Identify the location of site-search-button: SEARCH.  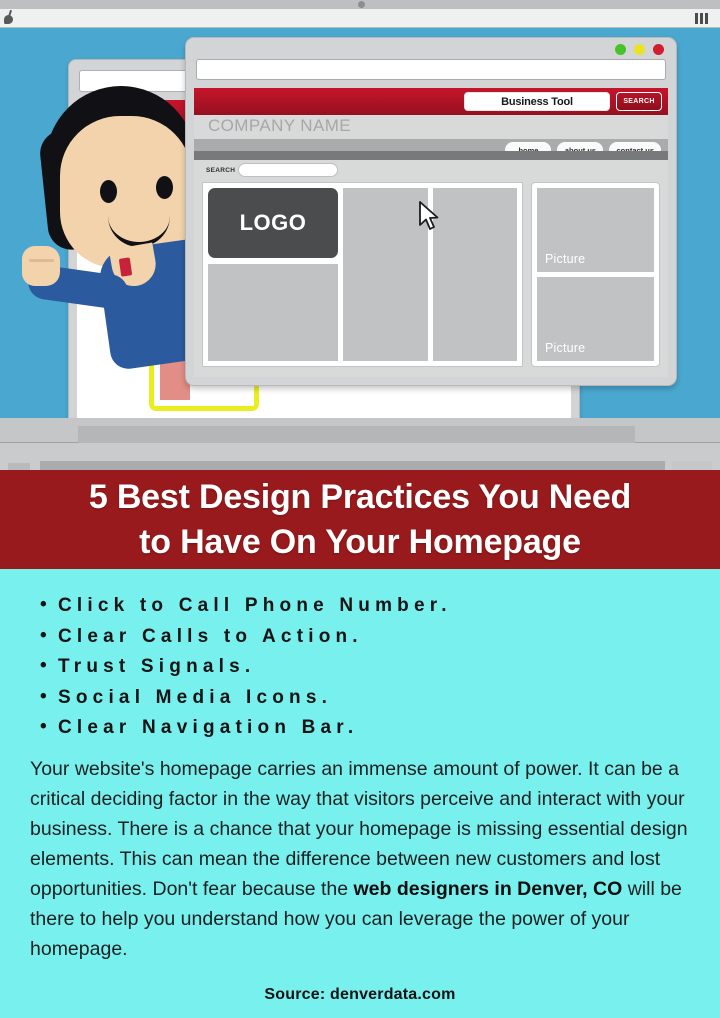
(639, 101).